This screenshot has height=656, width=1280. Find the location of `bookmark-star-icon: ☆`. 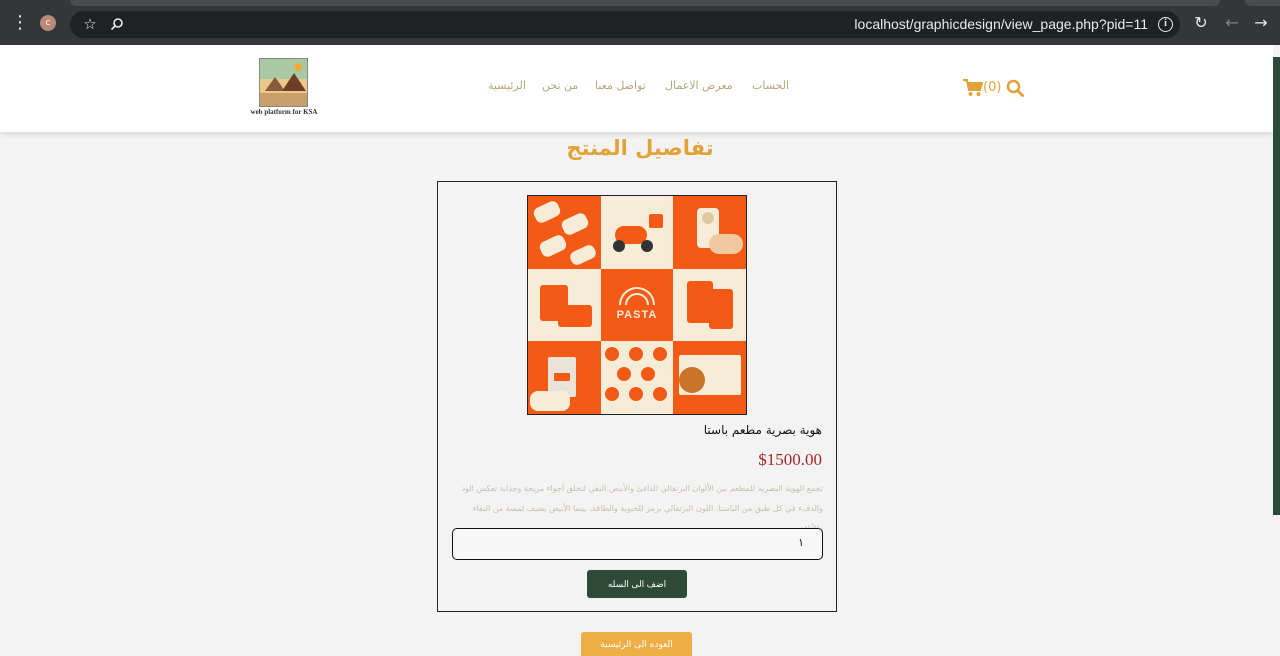

bookmark-star-icon: ☆ is located at coordinates (90, 24).